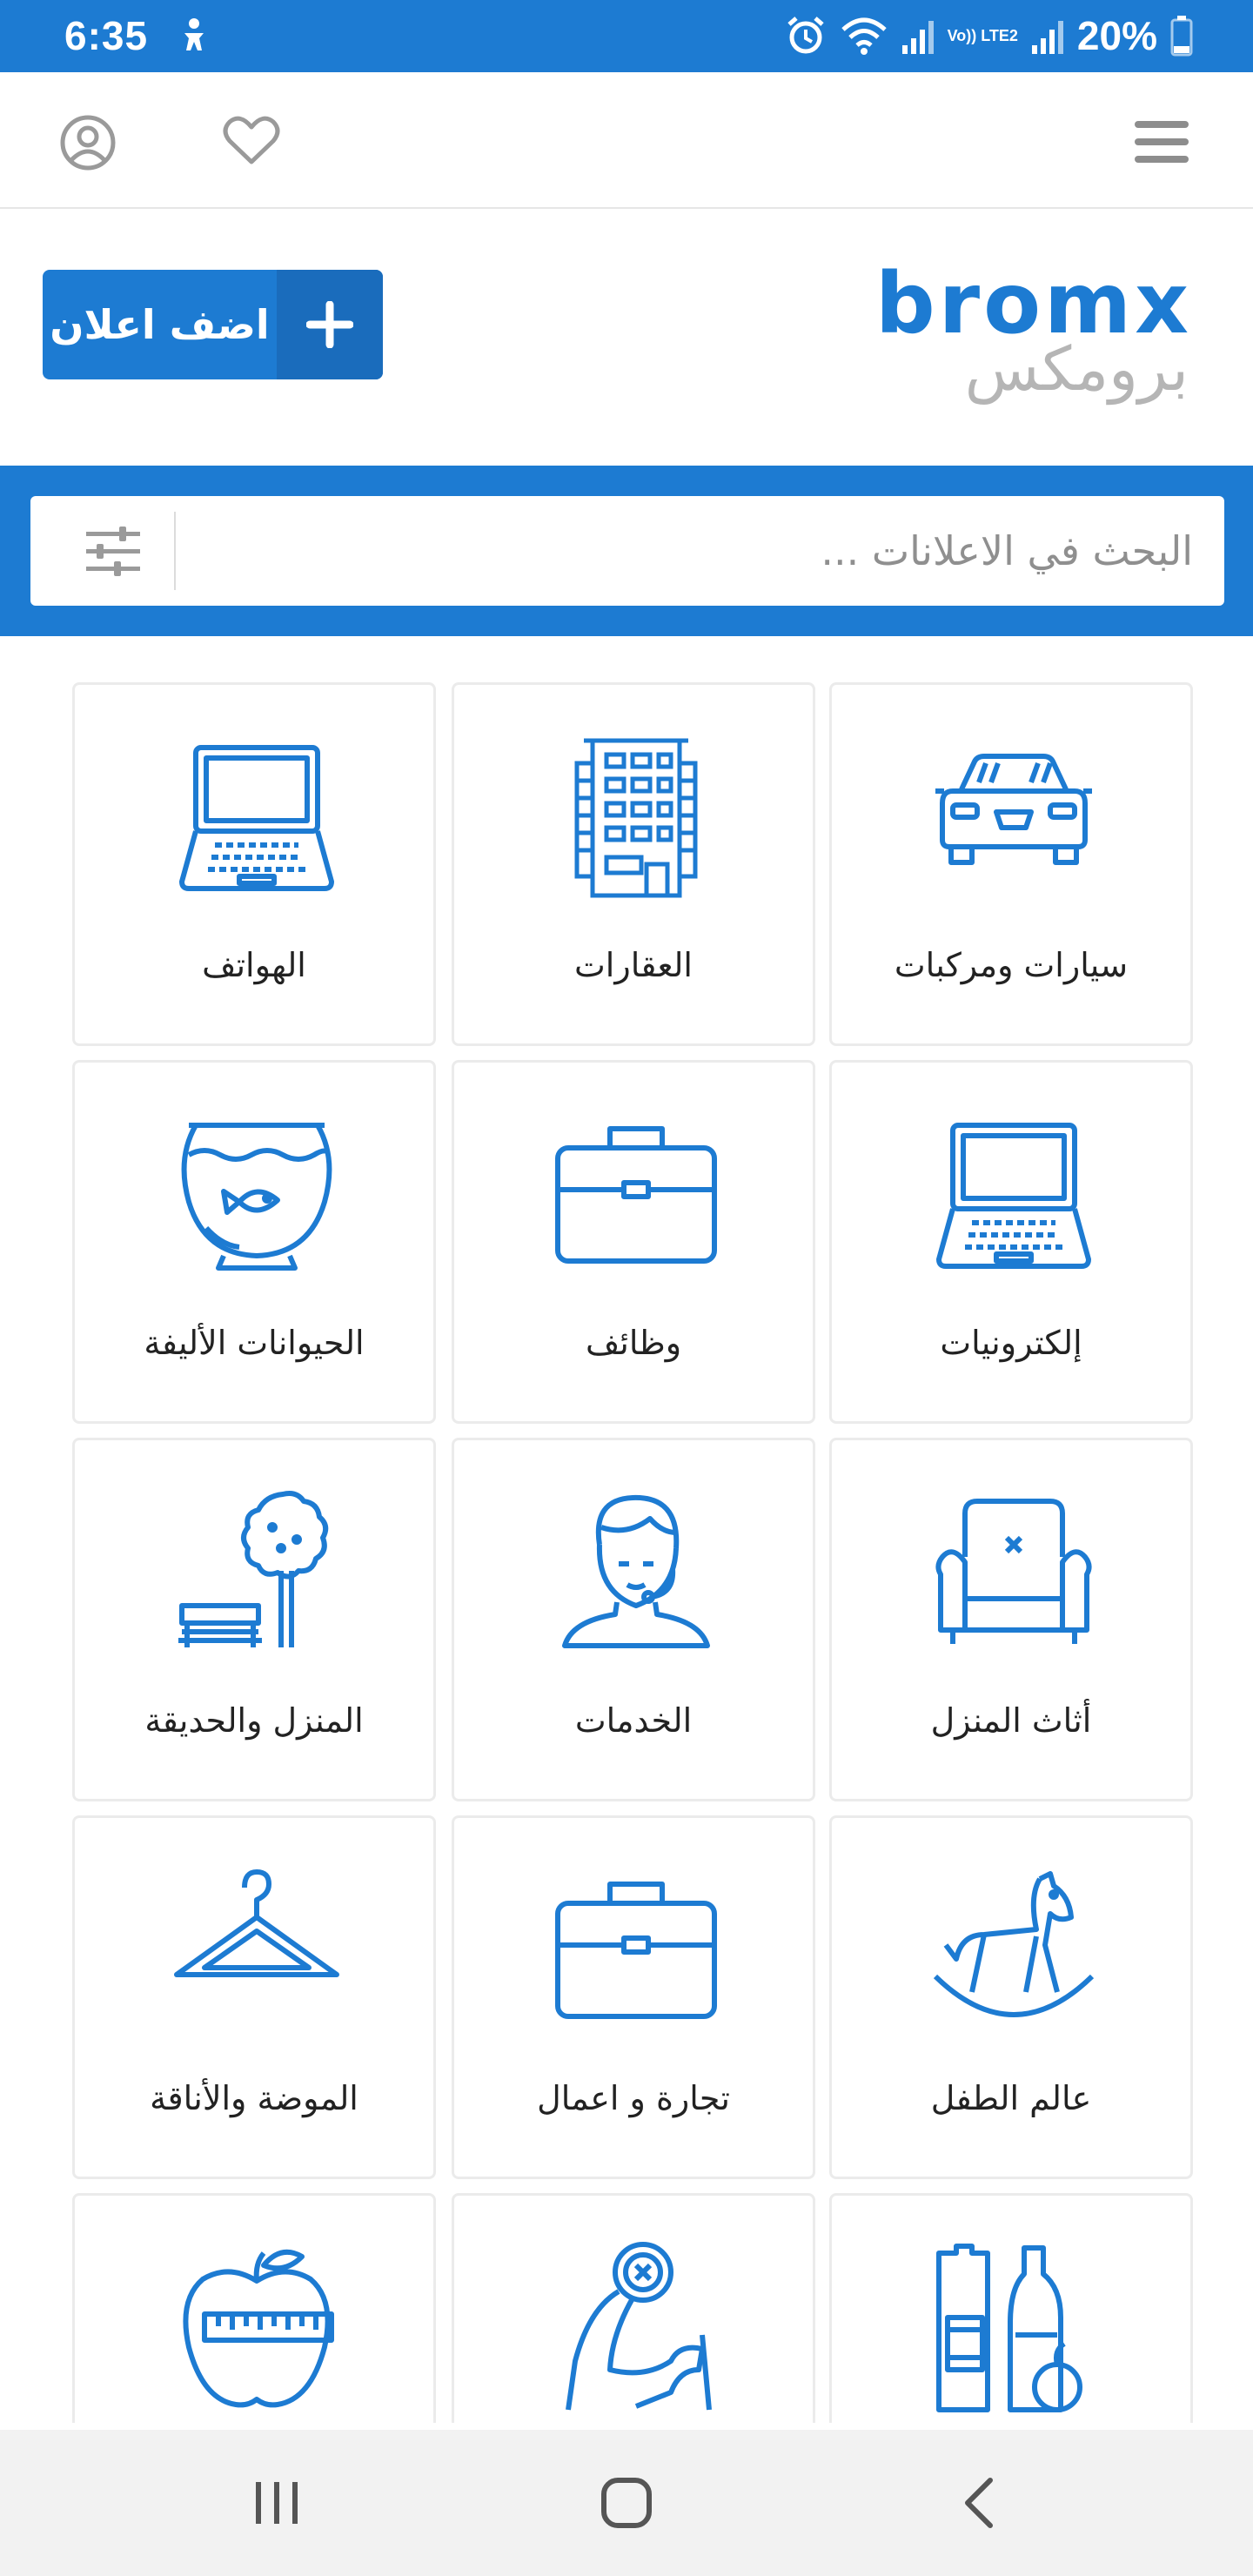  What do you see at coordinates (106, 35) in the screenshot?
I see `status-time: 6:35` at bounding box center [106, 35].